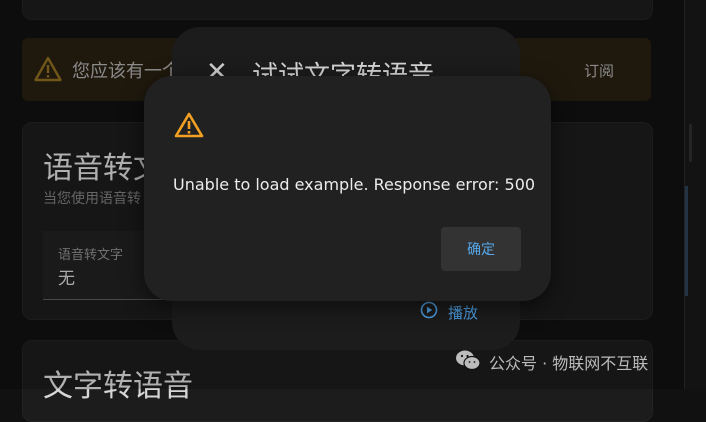  What do you see at coordinates (463, 312) in the screenshot?
I see `play-label: 播放` at bounding box center [463, 312].